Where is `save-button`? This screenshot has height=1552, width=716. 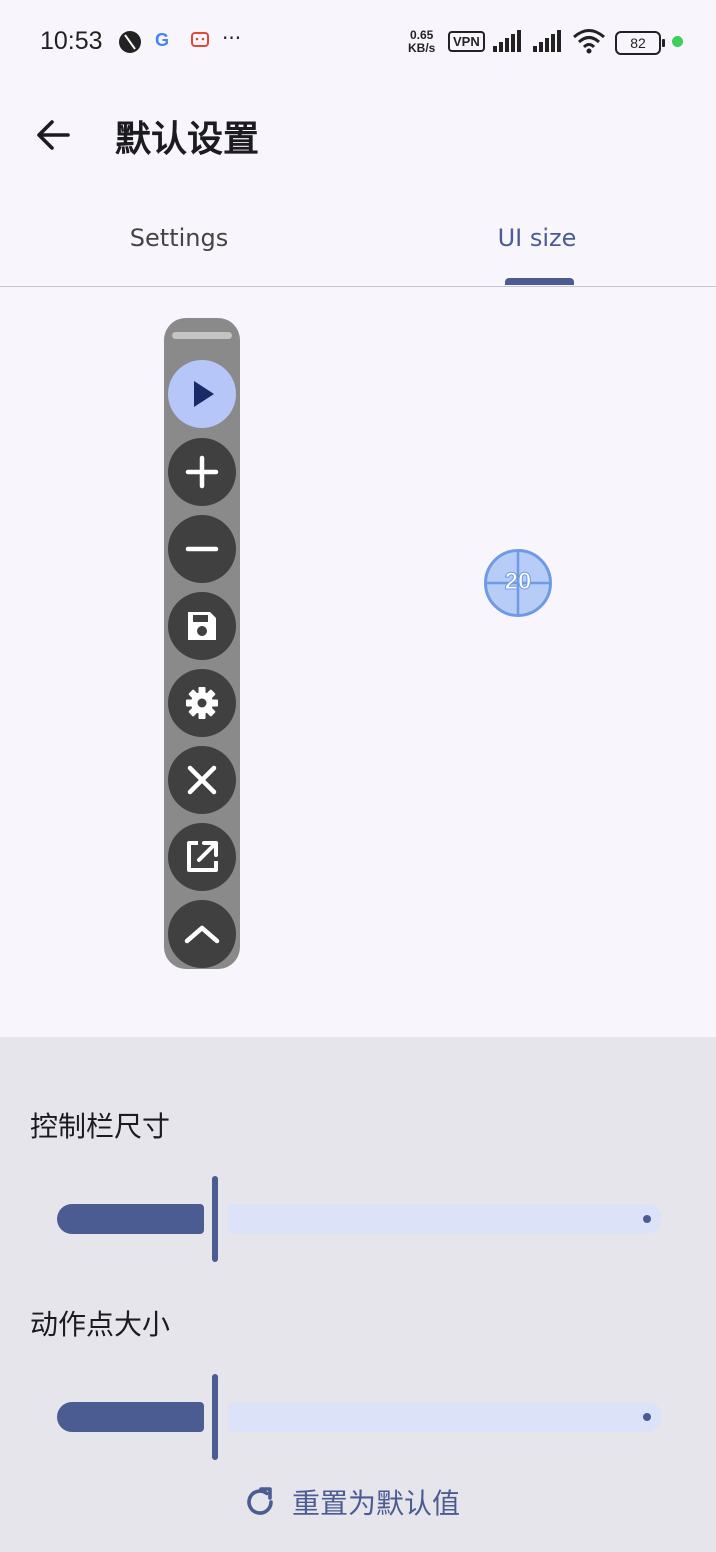
save-button is located at coordinates (202, 626).